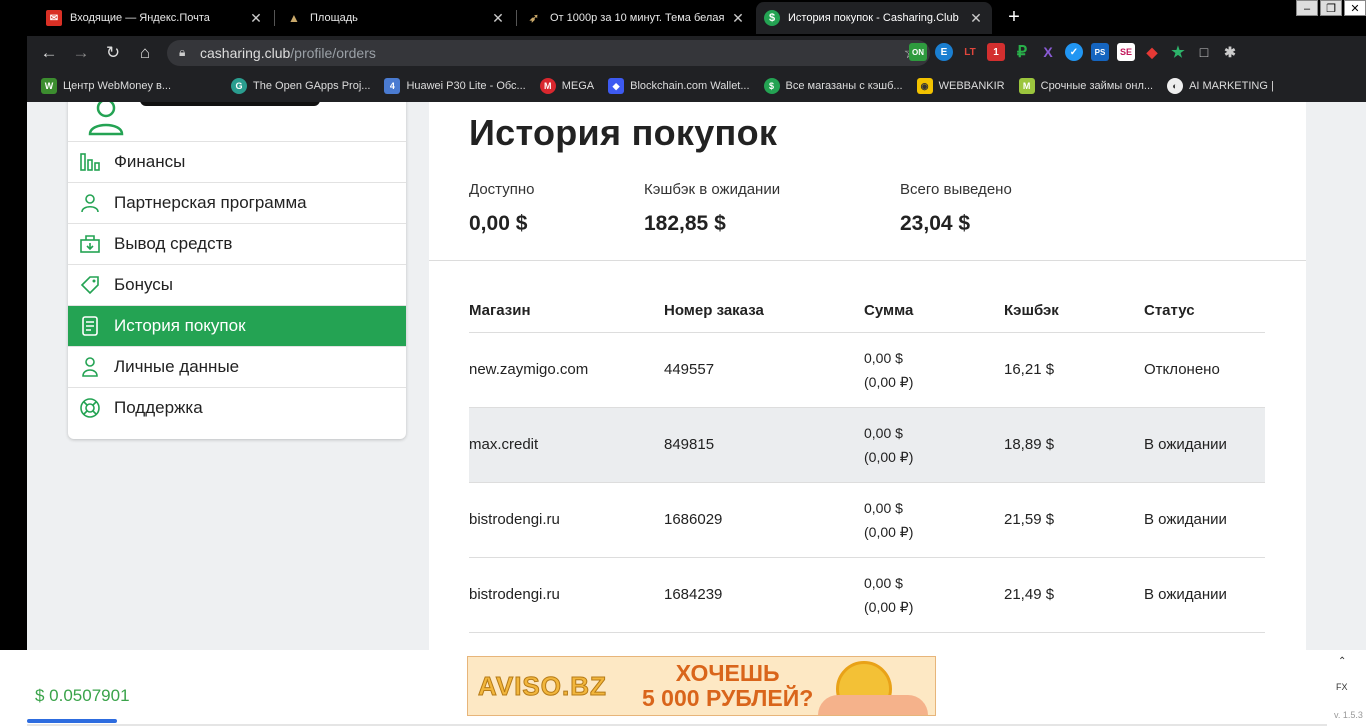 The width and height of the screenshot is (1366, 728). What do you see at coordinates (81, 53) in the screenshot?
I see `forward-icon: →` at bounding box center [81, 53].